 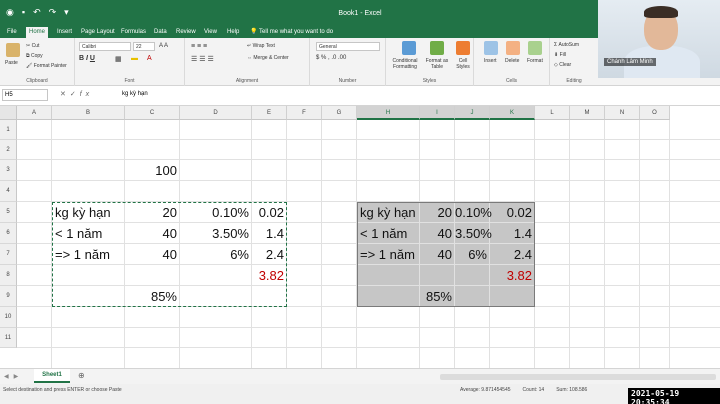 What do you see at coordinates (437, 113) in the screenshot?
I see `column-header-i: I` at bounding box center [437, 113].